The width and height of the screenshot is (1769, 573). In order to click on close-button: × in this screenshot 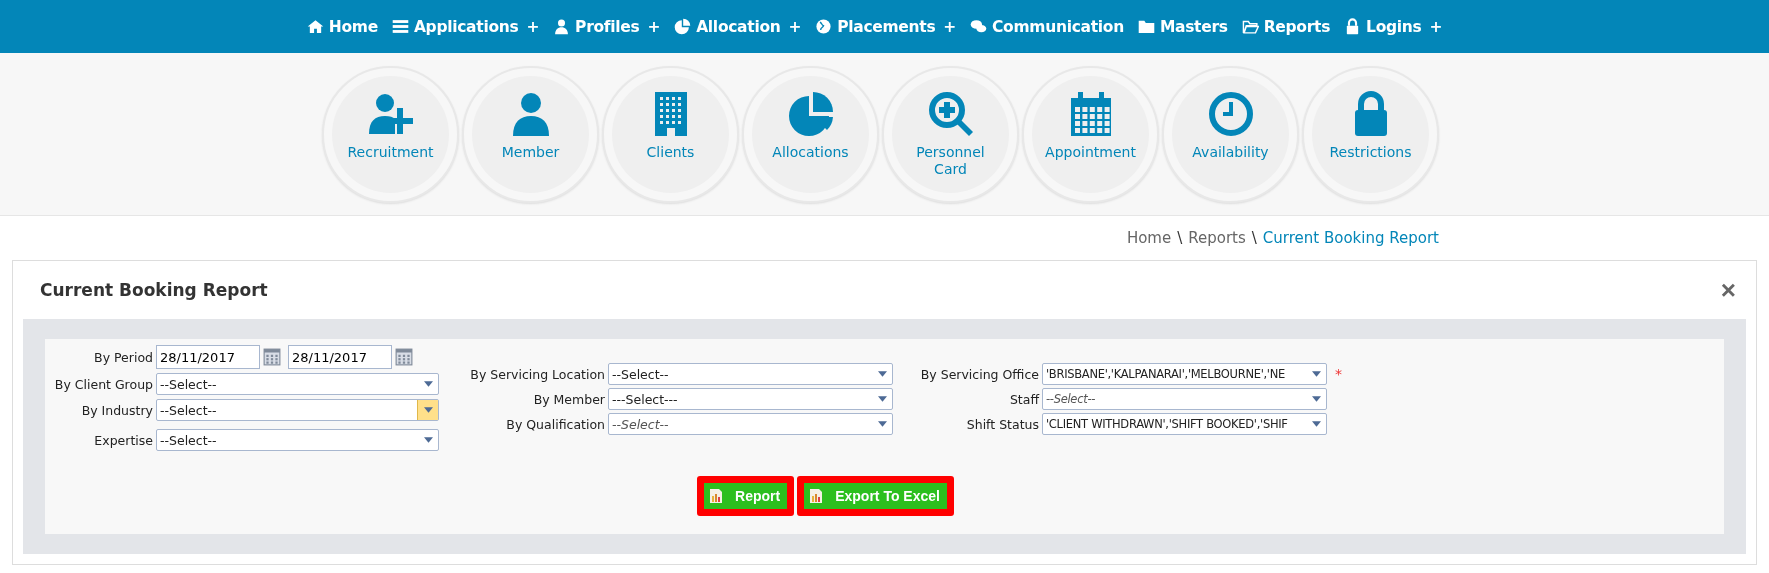, I will do `click(1728, 290)`.